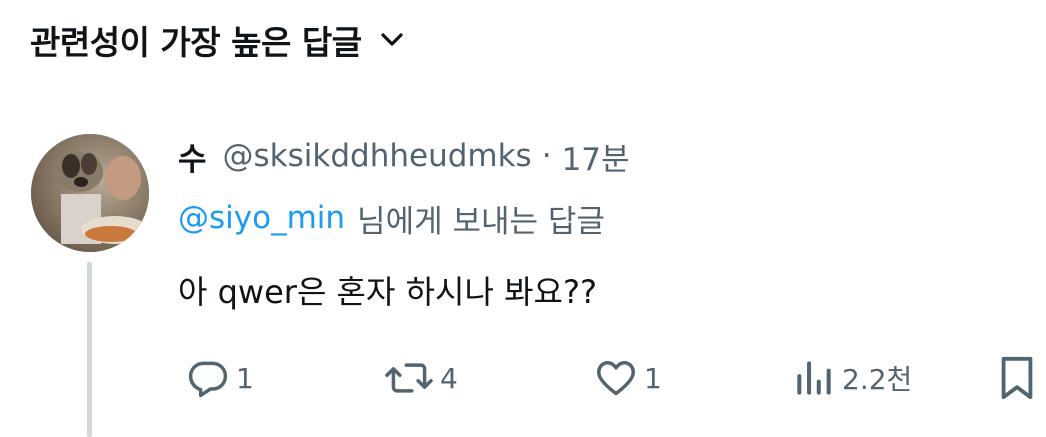 The width and height of the screenshot is (1046, 437). I want to click on reply-button: 1, so click(220, 378).